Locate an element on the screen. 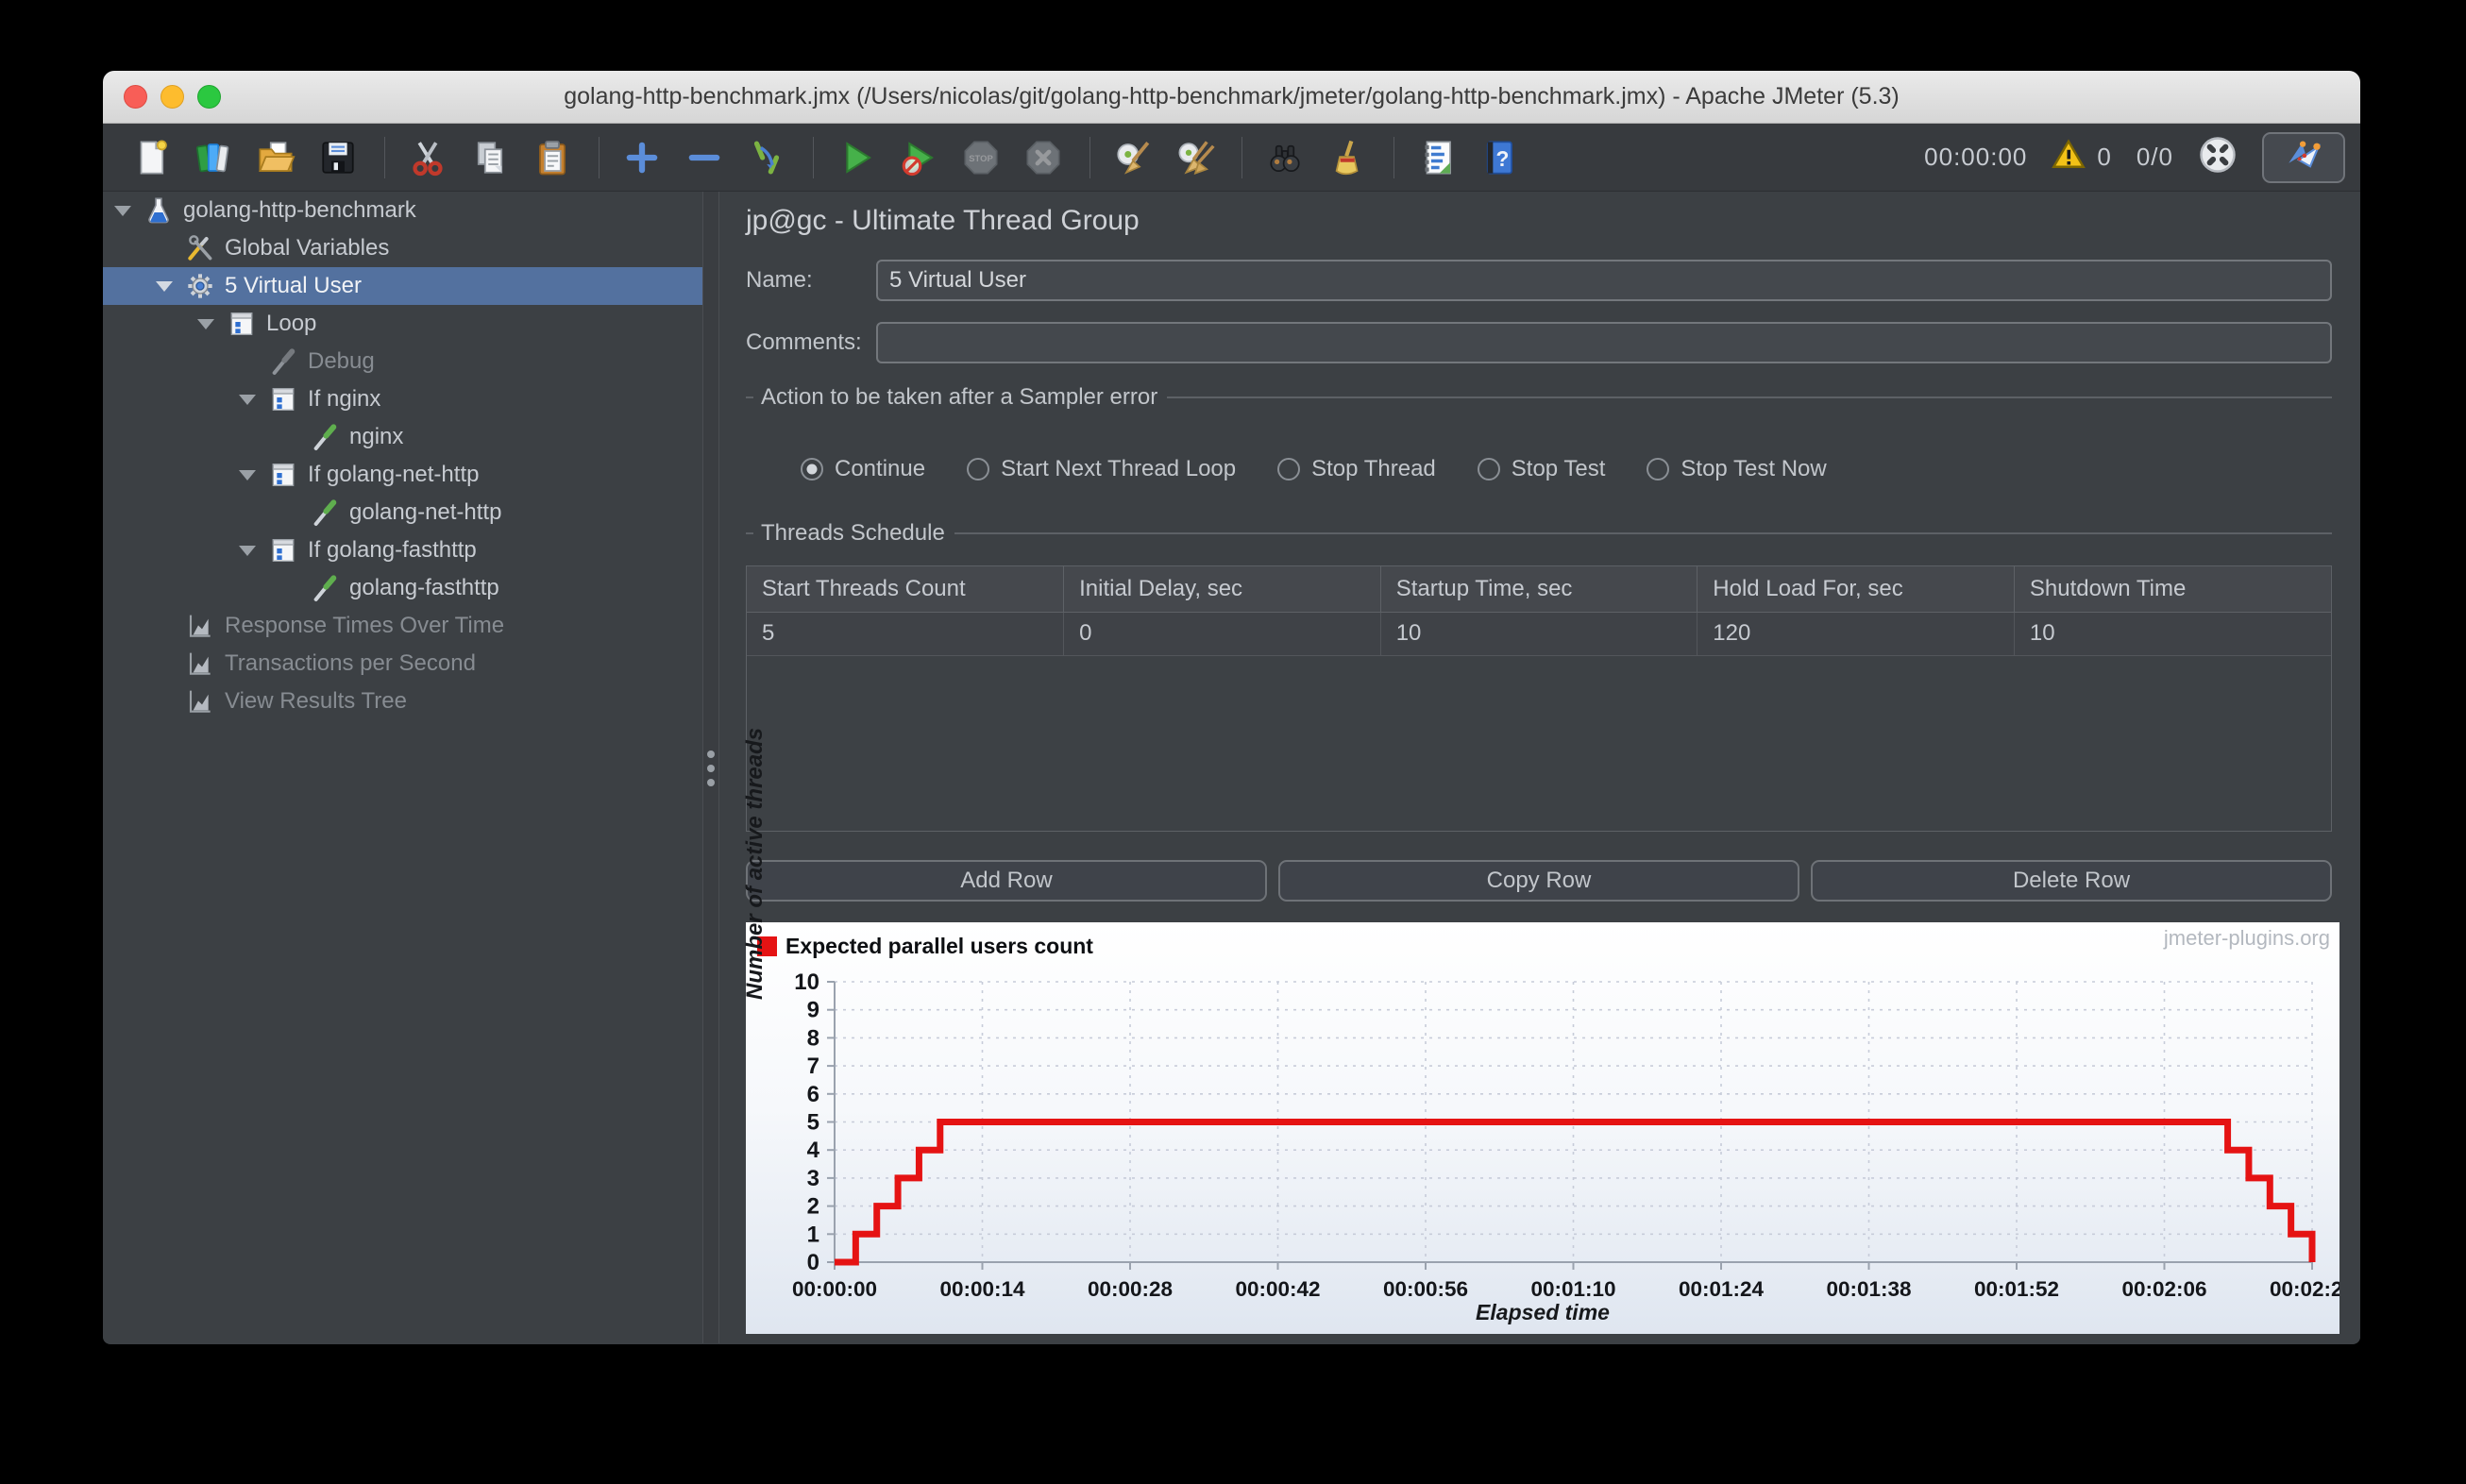  delete-row-button: Delete Row is located at coordinates (2071, 881).